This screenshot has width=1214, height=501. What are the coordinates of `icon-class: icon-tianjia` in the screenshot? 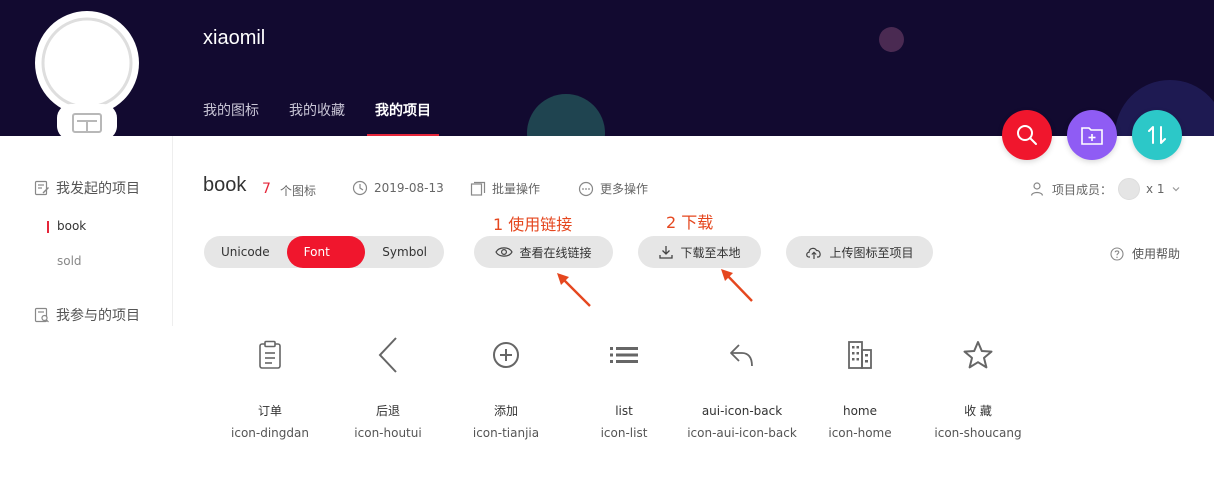 It's located at (506, 433).